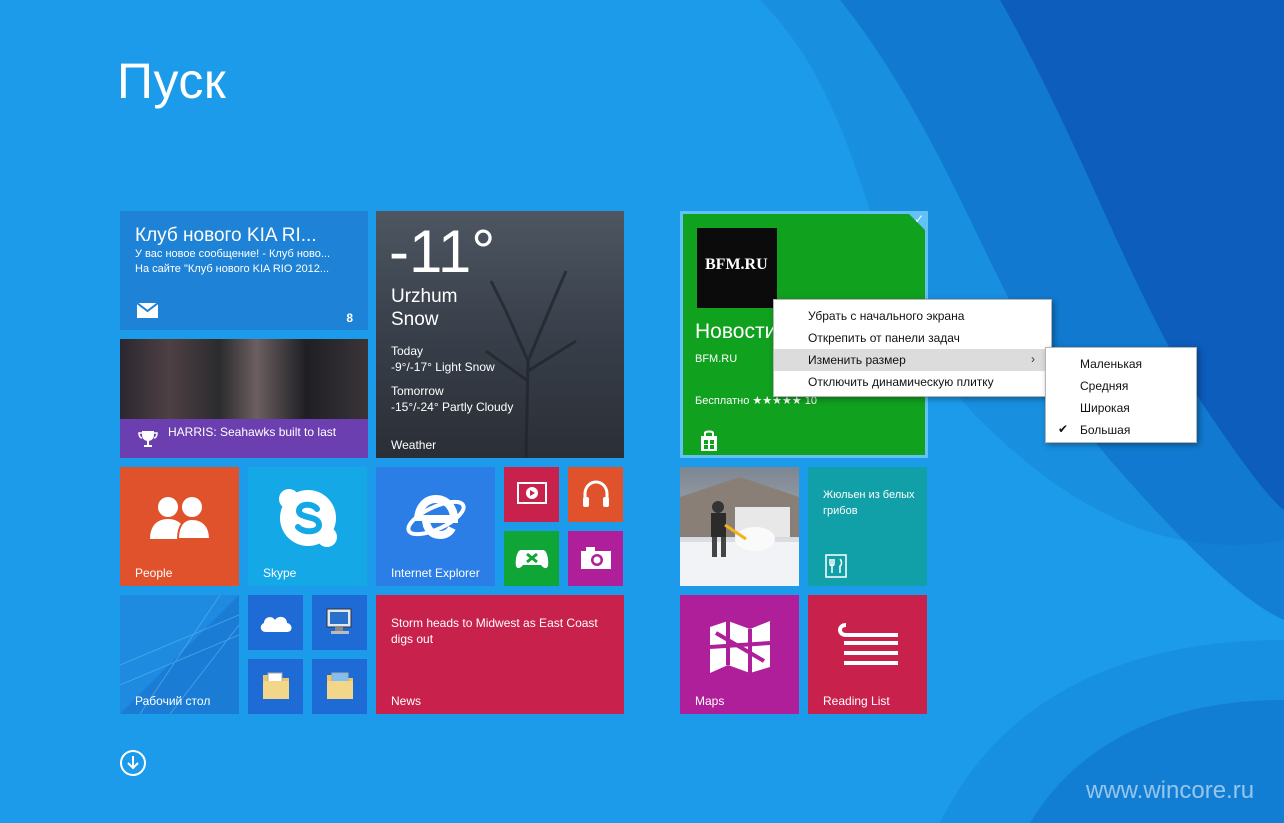 The width and height of the screenshot is (1284, 823). Describe the element at coordinates (172, 81) in the screenshot. I see `start-title: Пуск` at that location.